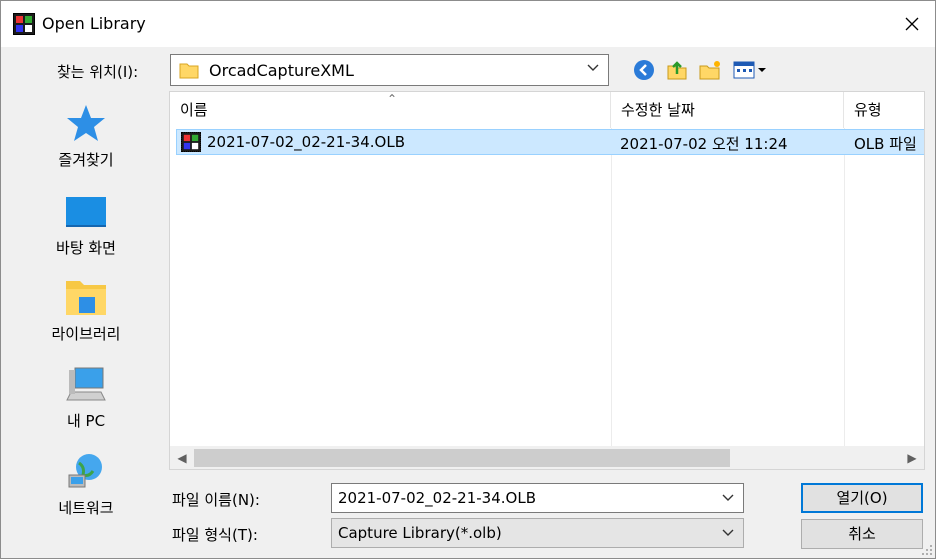 This screenshot has width=936, height=559. Describe the element at coordinates (927, 550) in the screenshot. I see `resize-grip-icon` at that location.